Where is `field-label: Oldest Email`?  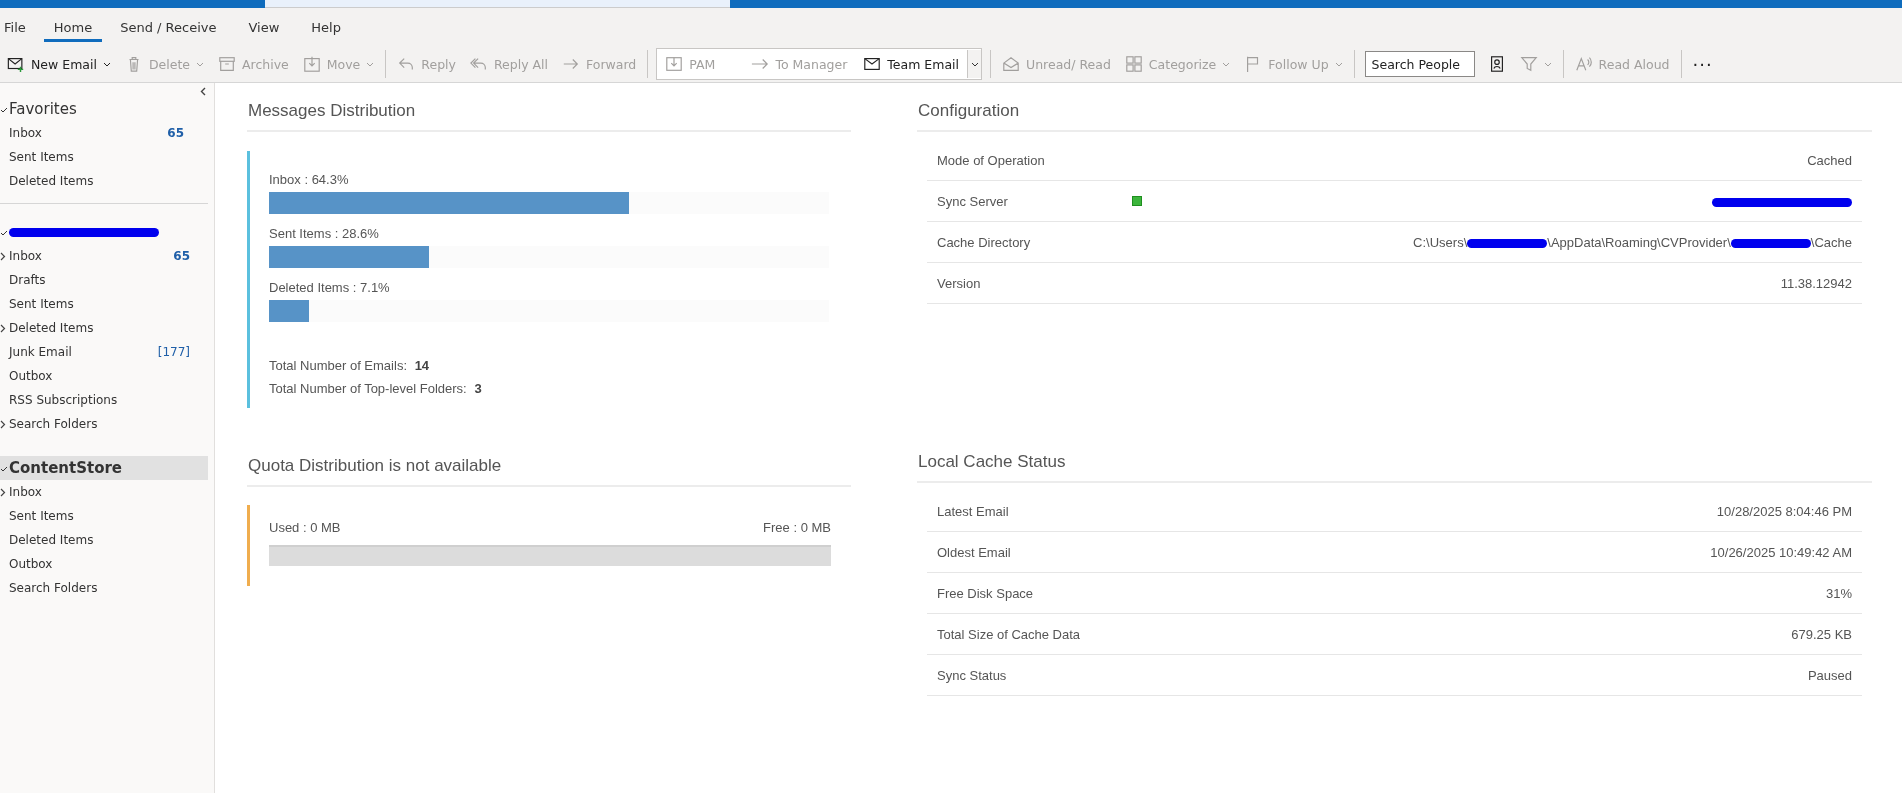 field-label: Oldest Email is located at coordinates (1162, 552).